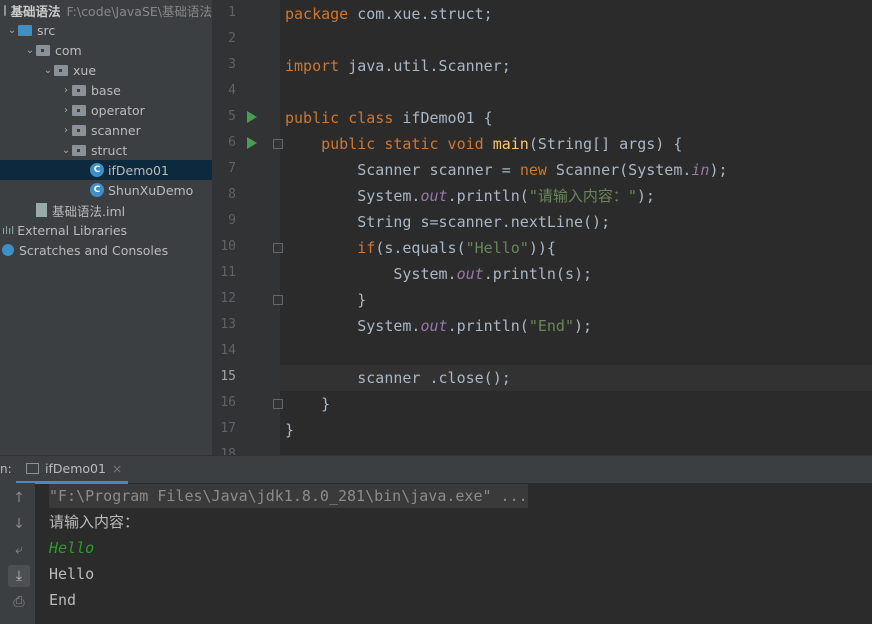  I want to click on code-line: import java.util.Scanner;, so click(398, 66).